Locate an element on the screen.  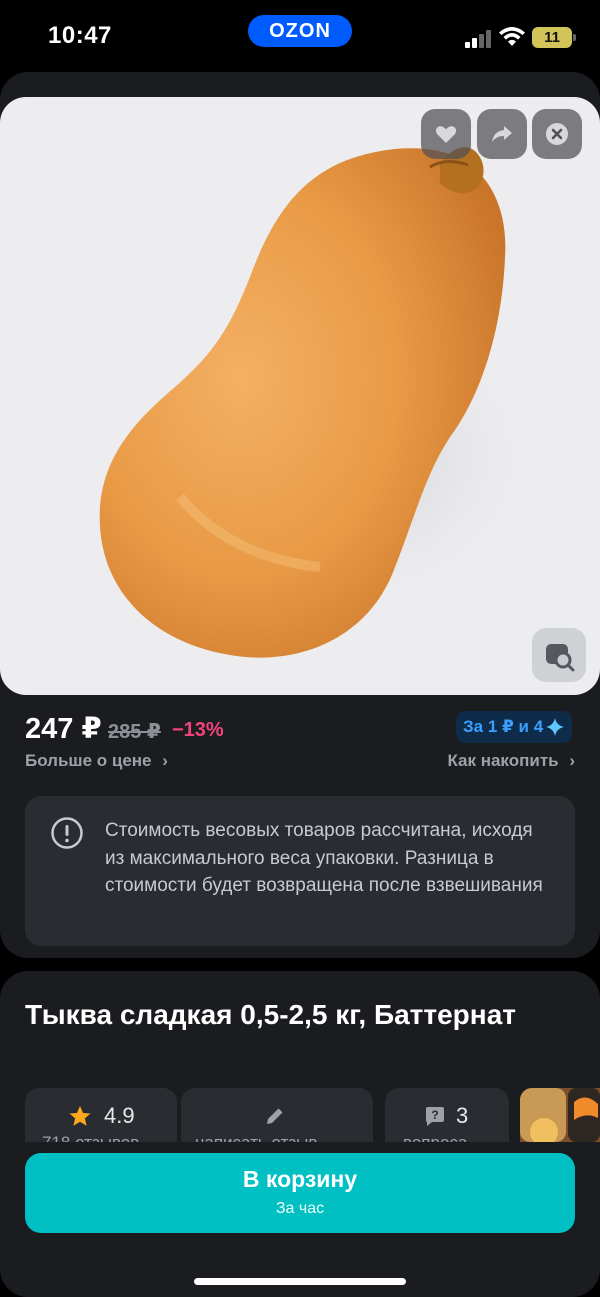
ozon-logo: OZON is located at coordinates (300, 31).